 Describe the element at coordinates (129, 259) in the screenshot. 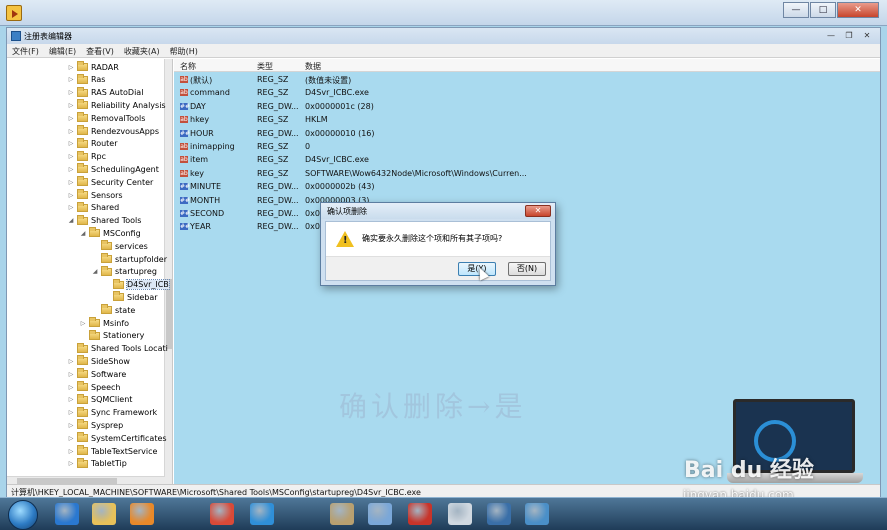

I see `tree-item: startupfolder` at that location.